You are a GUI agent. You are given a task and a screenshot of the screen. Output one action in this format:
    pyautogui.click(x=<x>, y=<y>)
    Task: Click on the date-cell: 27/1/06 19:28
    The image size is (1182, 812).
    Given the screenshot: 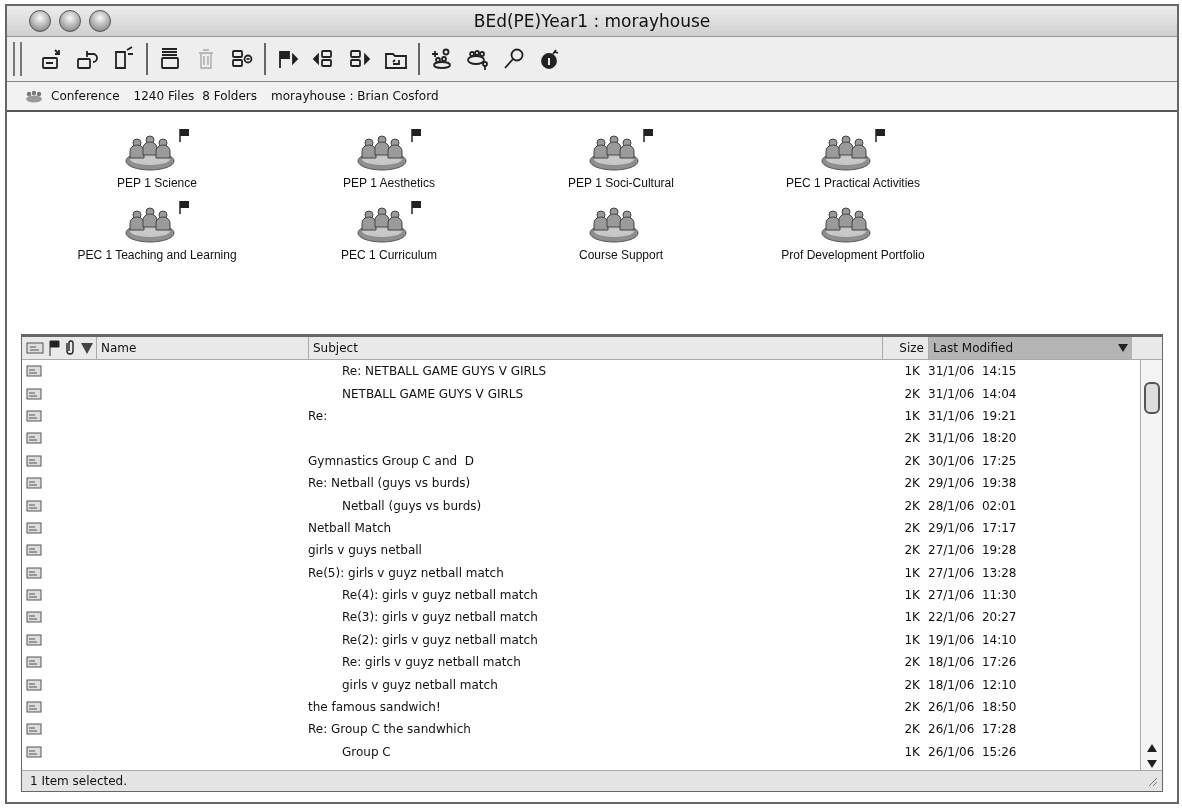 What is the action you would take?
    pyautogui.click(x=972, y=550)
    